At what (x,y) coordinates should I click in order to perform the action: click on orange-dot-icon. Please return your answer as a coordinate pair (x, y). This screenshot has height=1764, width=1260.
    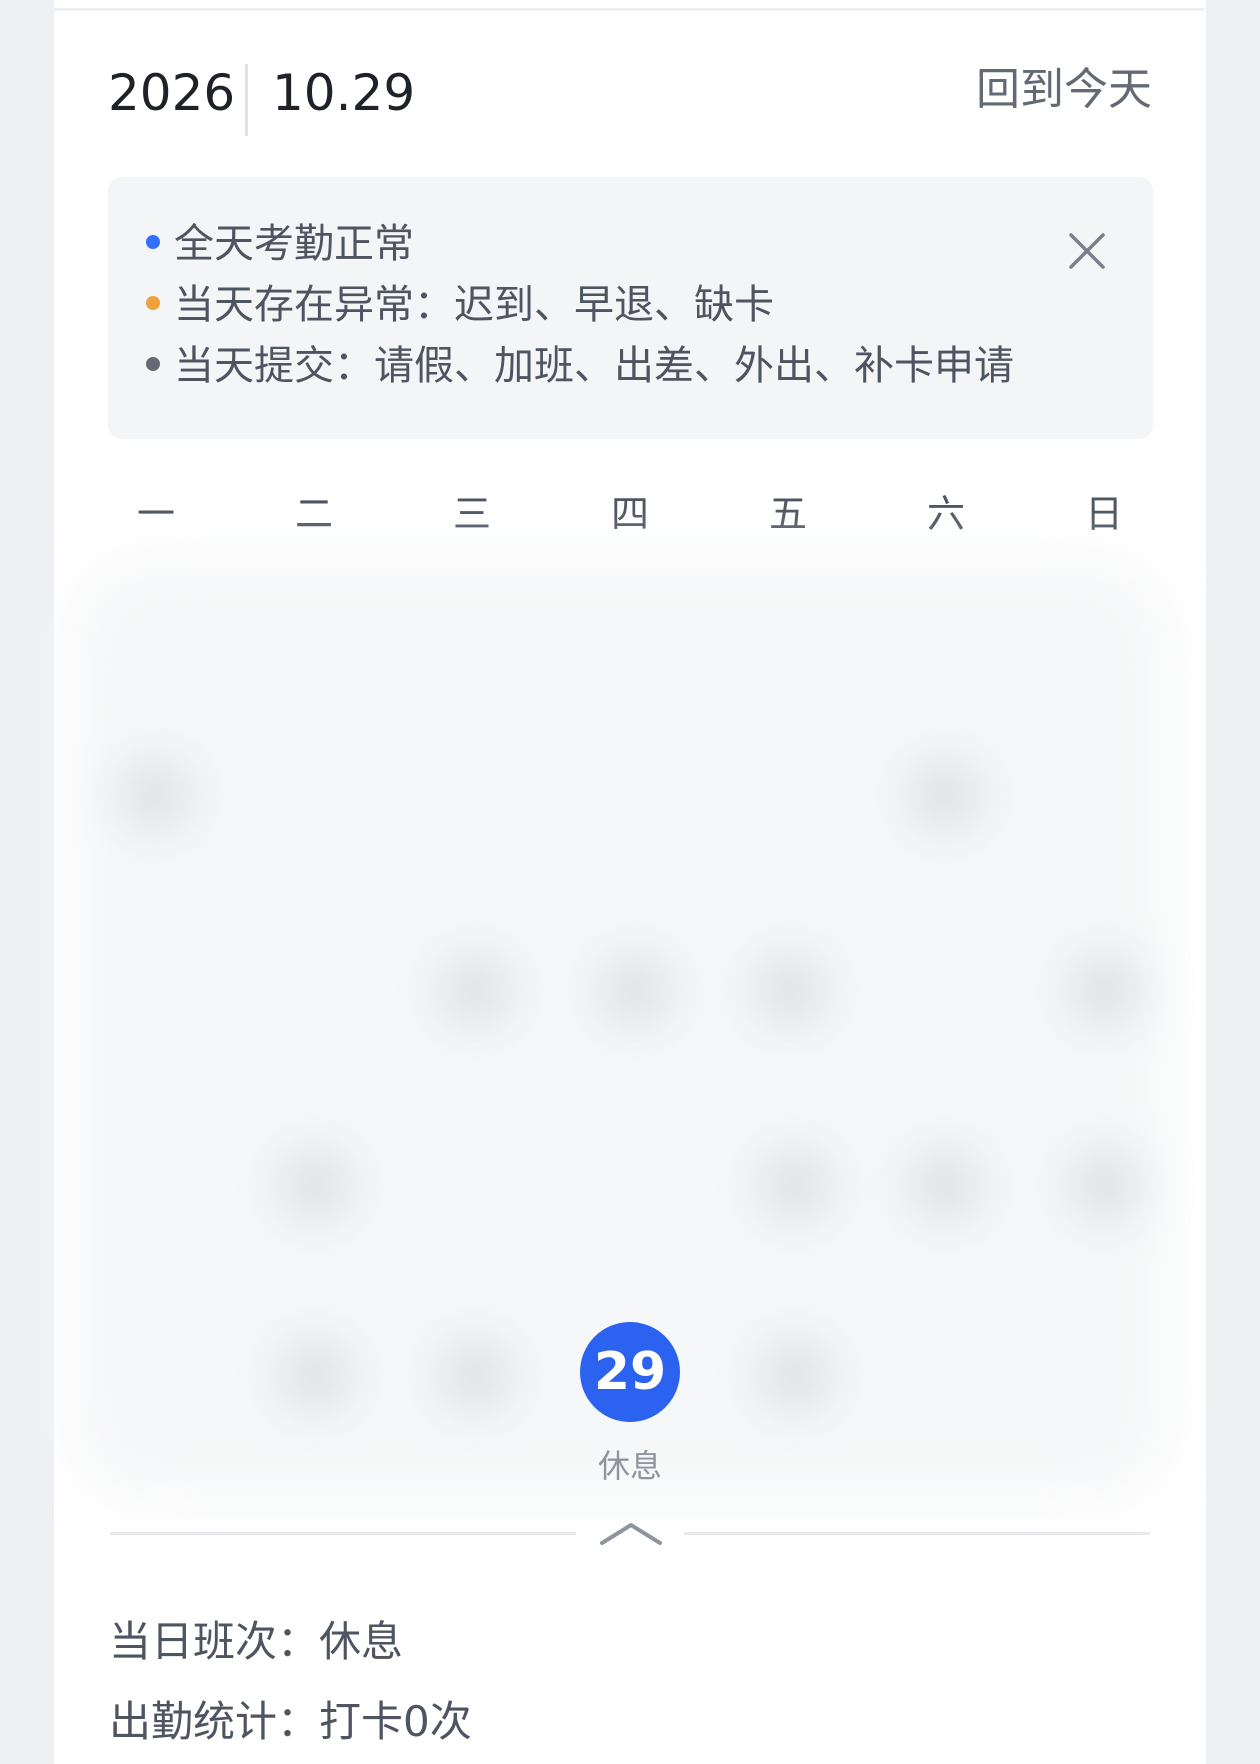
    Looking at the image, I should click on (153, 303).